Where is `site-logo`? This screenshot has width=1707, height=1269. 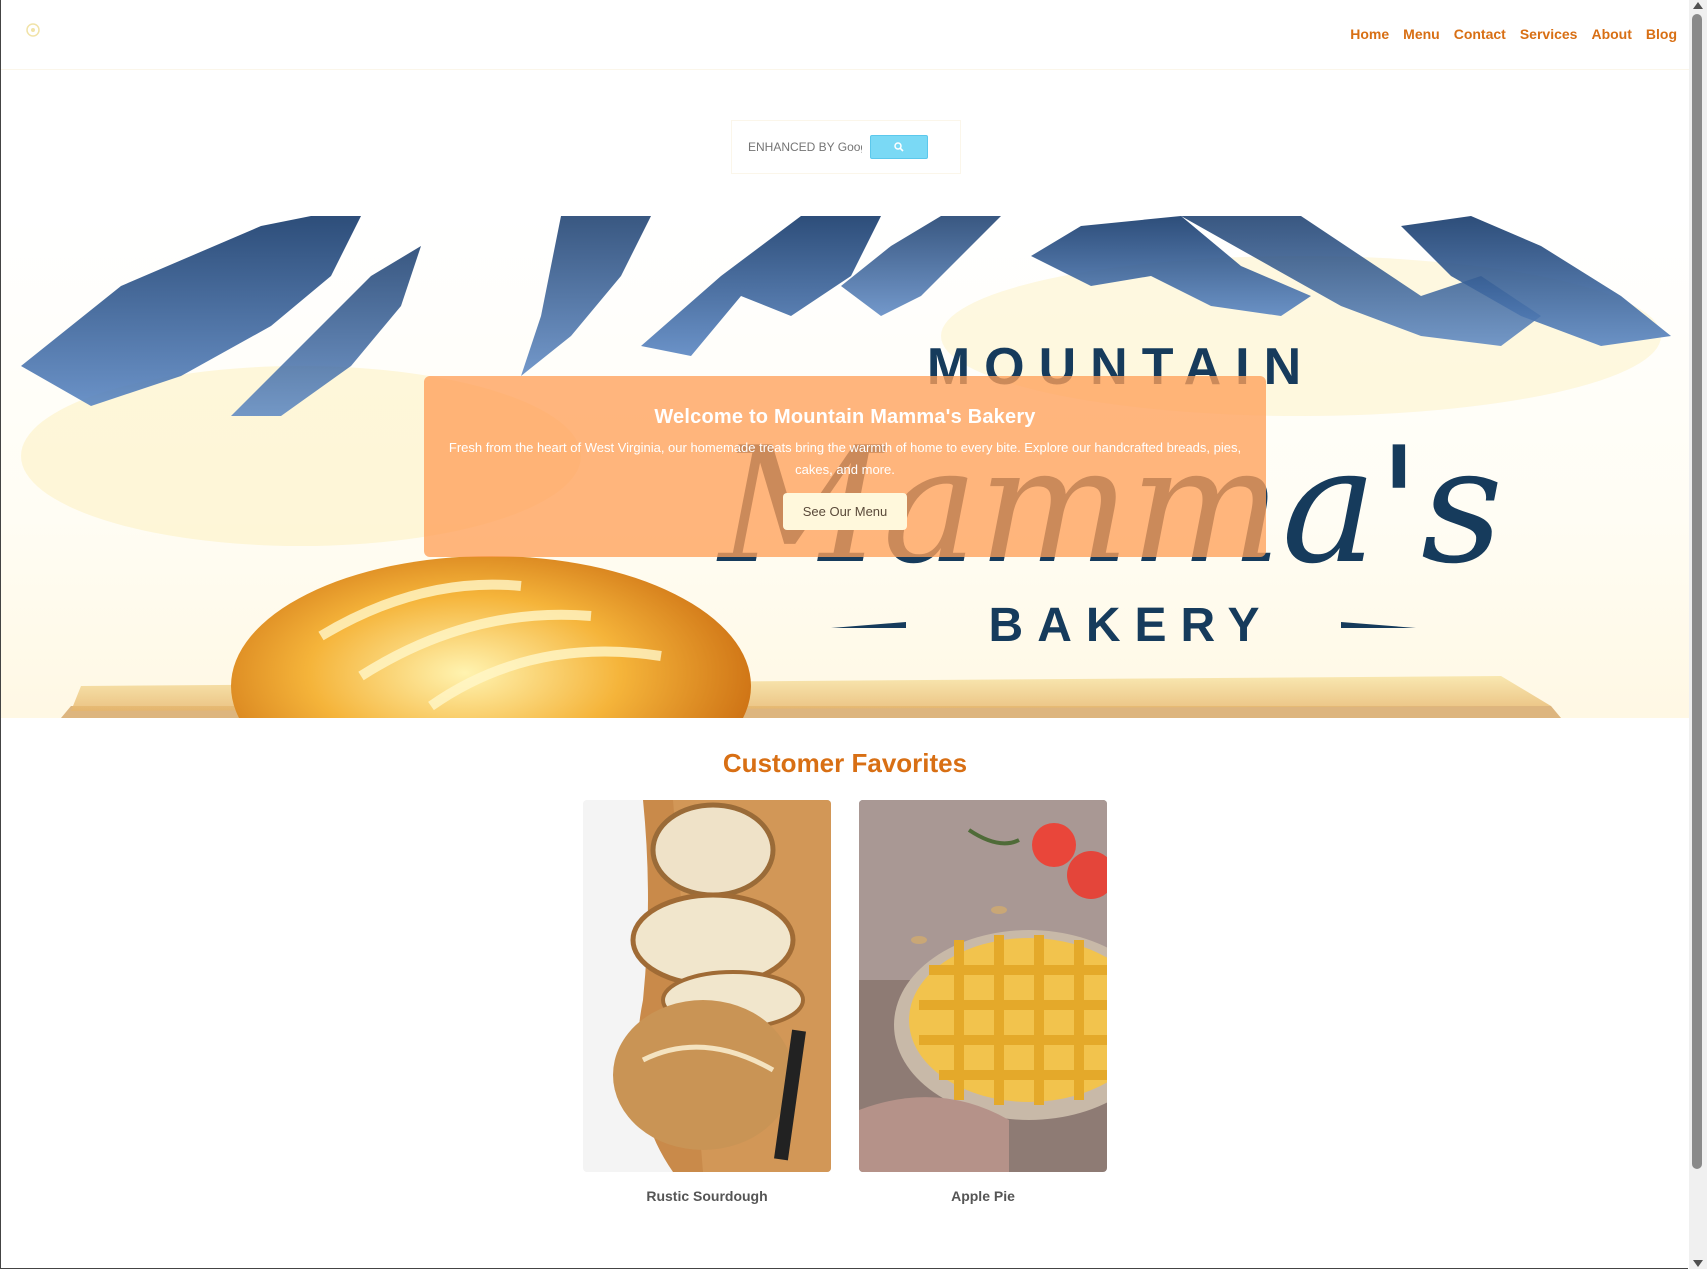 site-logo is located at coordinates (33, 30).